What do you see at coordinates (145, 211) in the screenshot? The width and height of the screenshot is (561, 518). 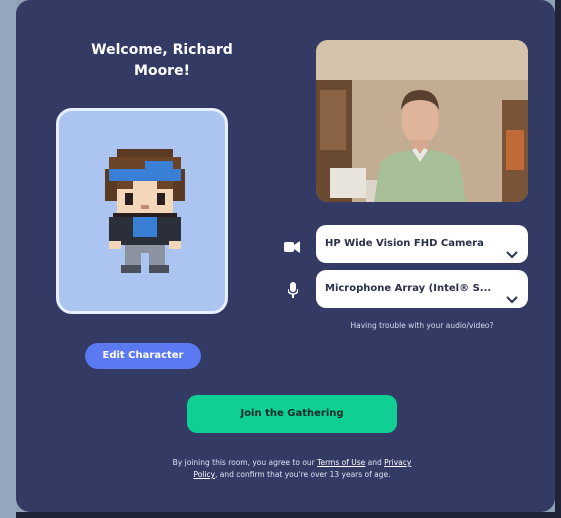 I see `avatar-sprite` at bounding box center [145, 211].